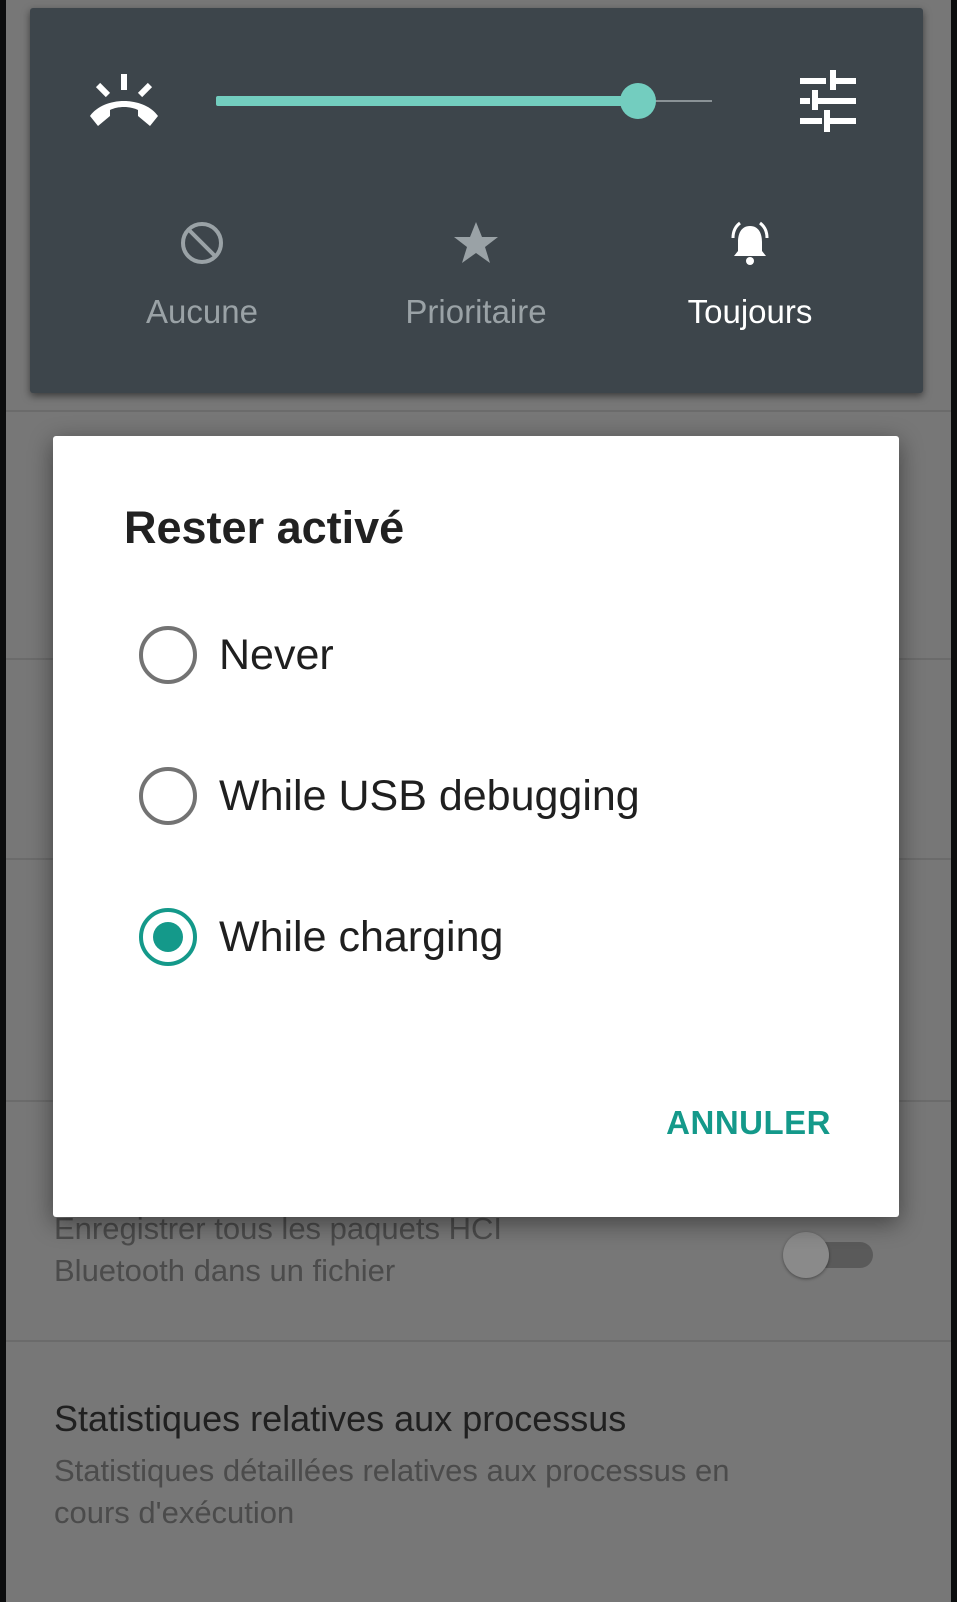 Image resolution: width=957 pixels, height=1602 pixels. Describe the element at coordinates (748, 1123) in the screenshot. I see `cancel-button: ANNULER` at that location.